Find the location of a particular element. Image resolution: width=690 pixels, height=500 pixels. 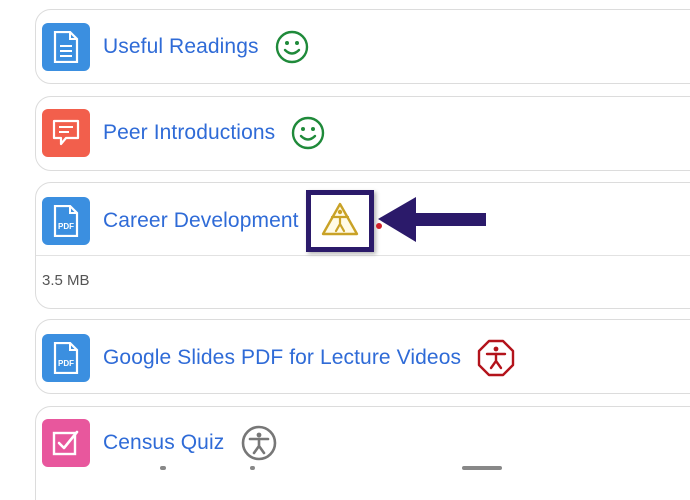

item-title-link: Career Development is located at coordinates (201, 221).